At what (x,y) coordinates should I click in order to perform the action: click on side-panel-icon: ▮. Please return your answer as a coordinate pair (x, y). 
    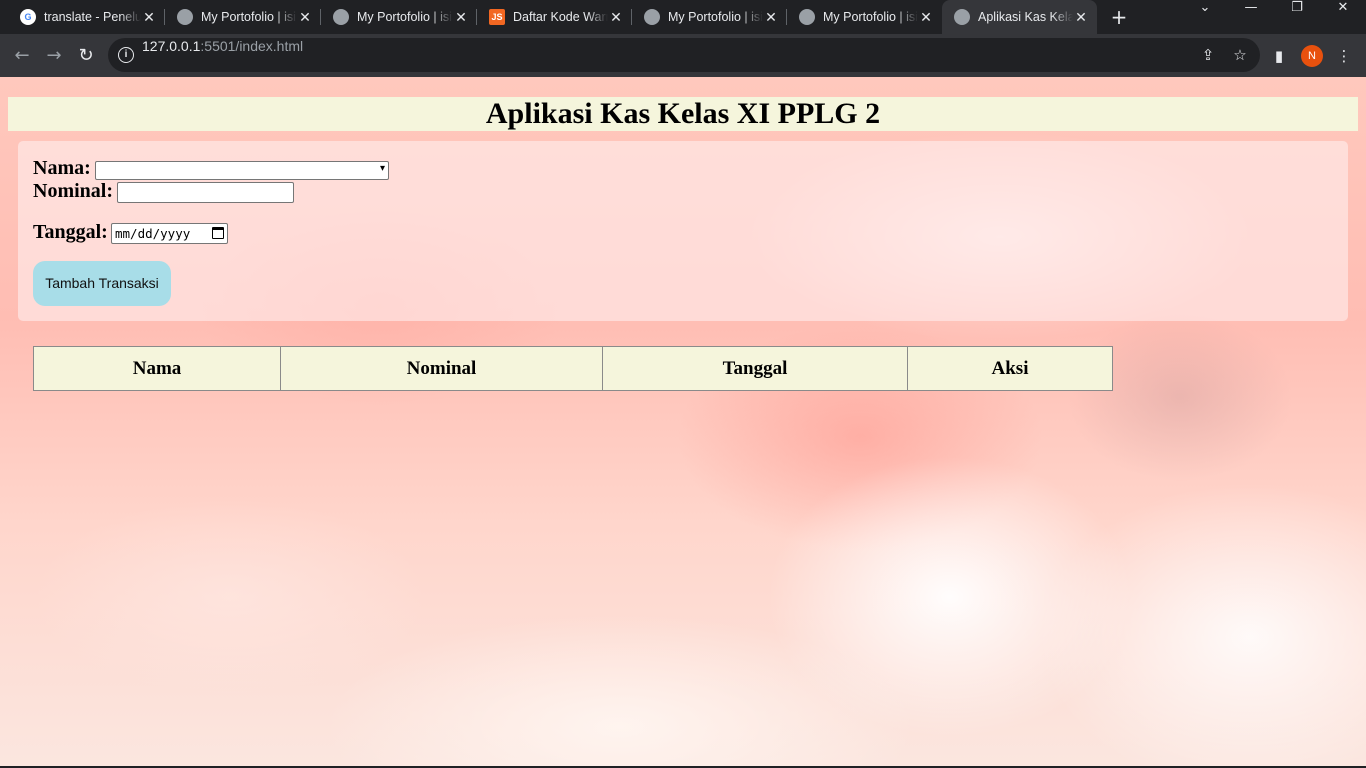
    Looking at the image, I should click on (1279, 56).